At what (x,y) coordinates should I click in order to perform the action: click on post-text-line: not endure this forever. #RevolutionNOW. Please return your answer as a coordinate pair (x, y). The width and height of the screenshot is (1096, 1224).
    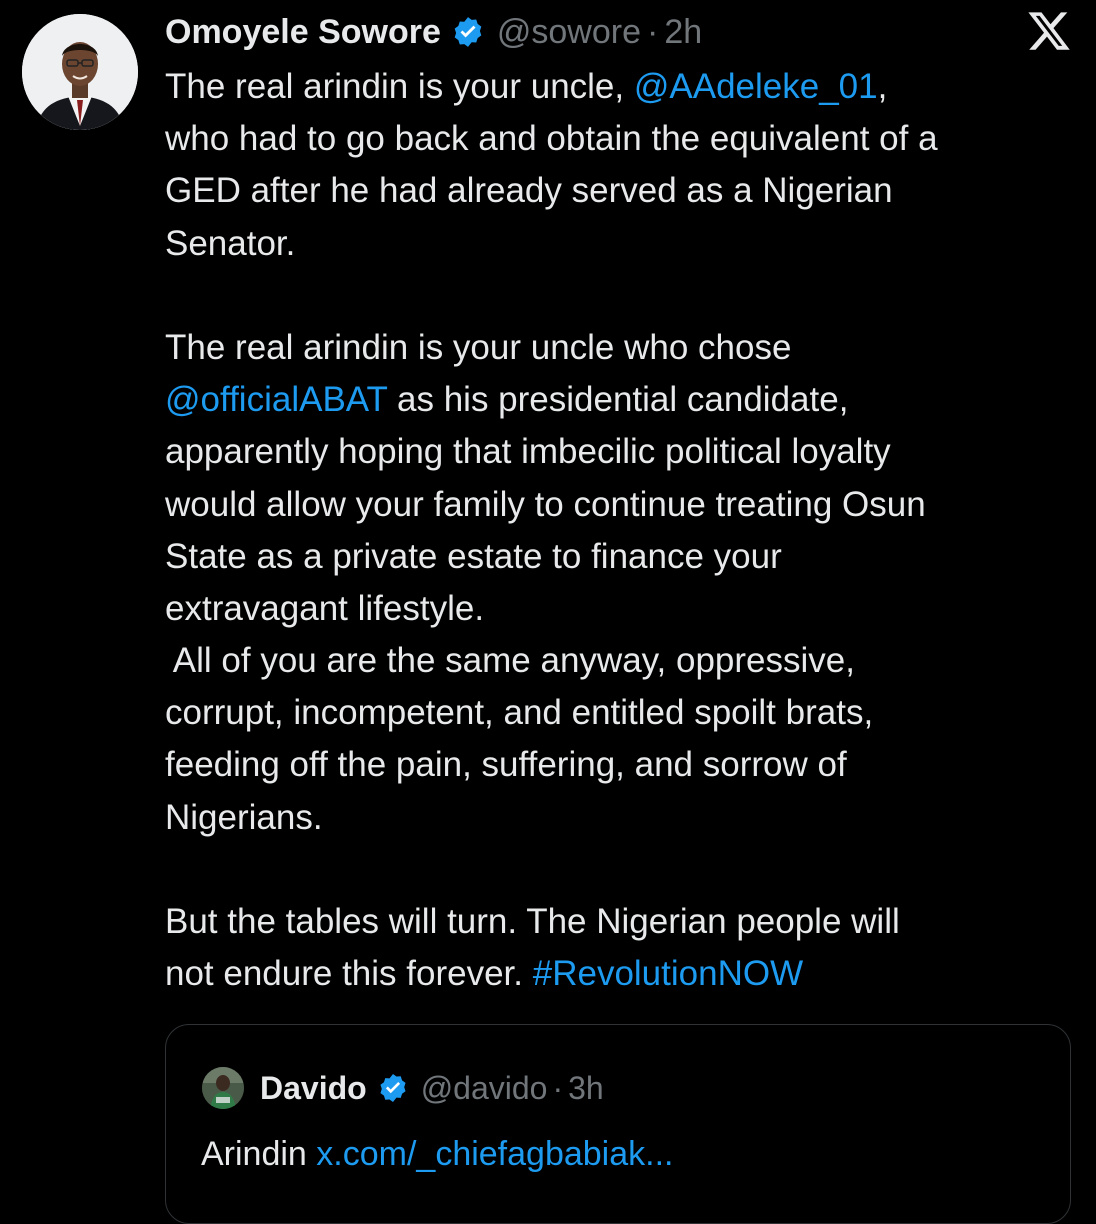
    Looking at the image, I should click on (622, 974).